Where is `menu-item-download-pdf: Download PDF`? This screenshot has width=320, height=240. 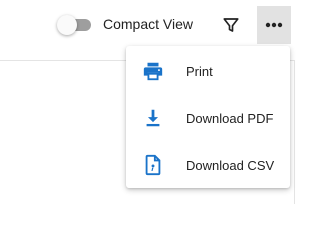 menu-item-download-pdf: Download PDF is located at coordinates (208, 118).